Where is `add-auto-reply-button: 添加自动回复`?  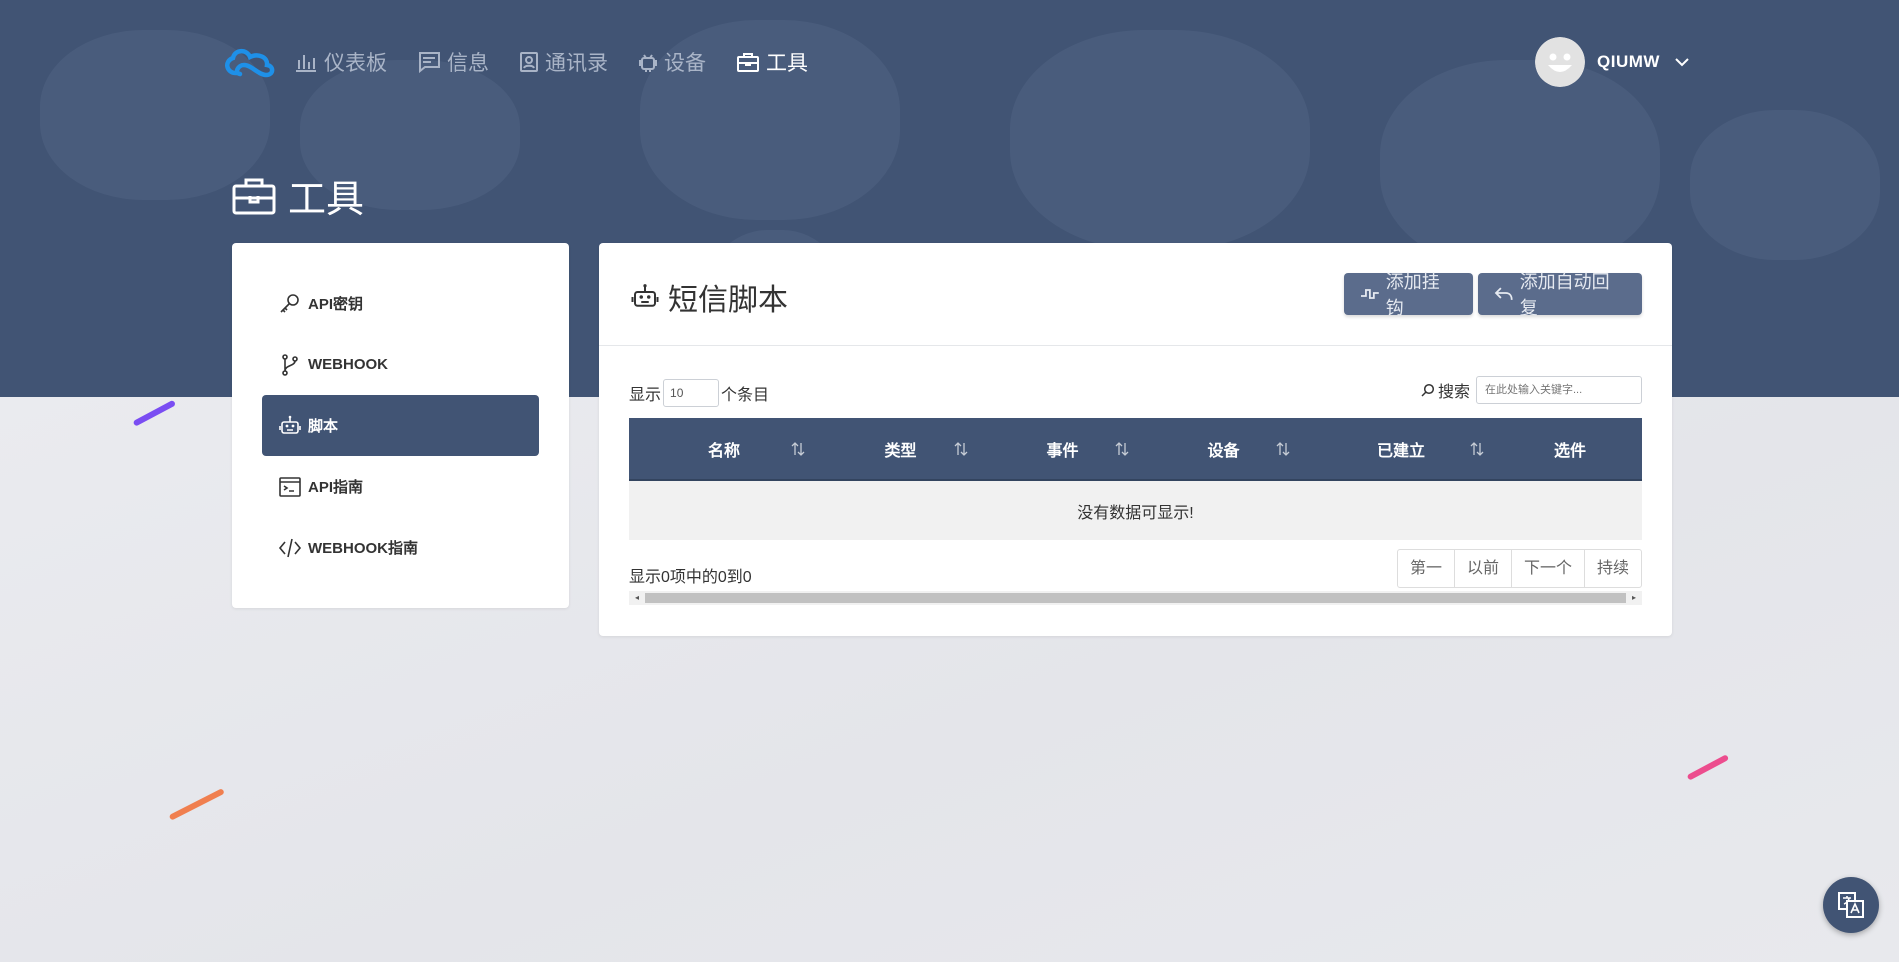 add-auto-reply-button: 添加自动回复 is located at coordinates (1560, 295).